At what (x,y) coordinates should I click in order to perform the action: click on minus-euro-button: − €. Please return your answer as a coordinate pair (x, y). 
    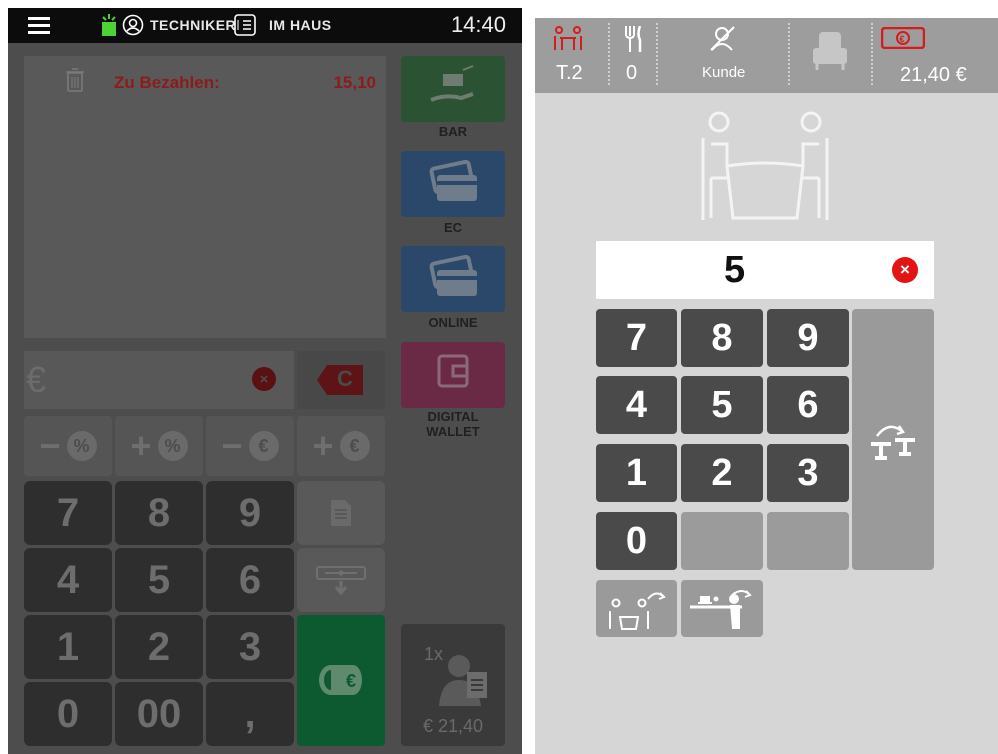
    Looking at the image, I should click on (250, 446).